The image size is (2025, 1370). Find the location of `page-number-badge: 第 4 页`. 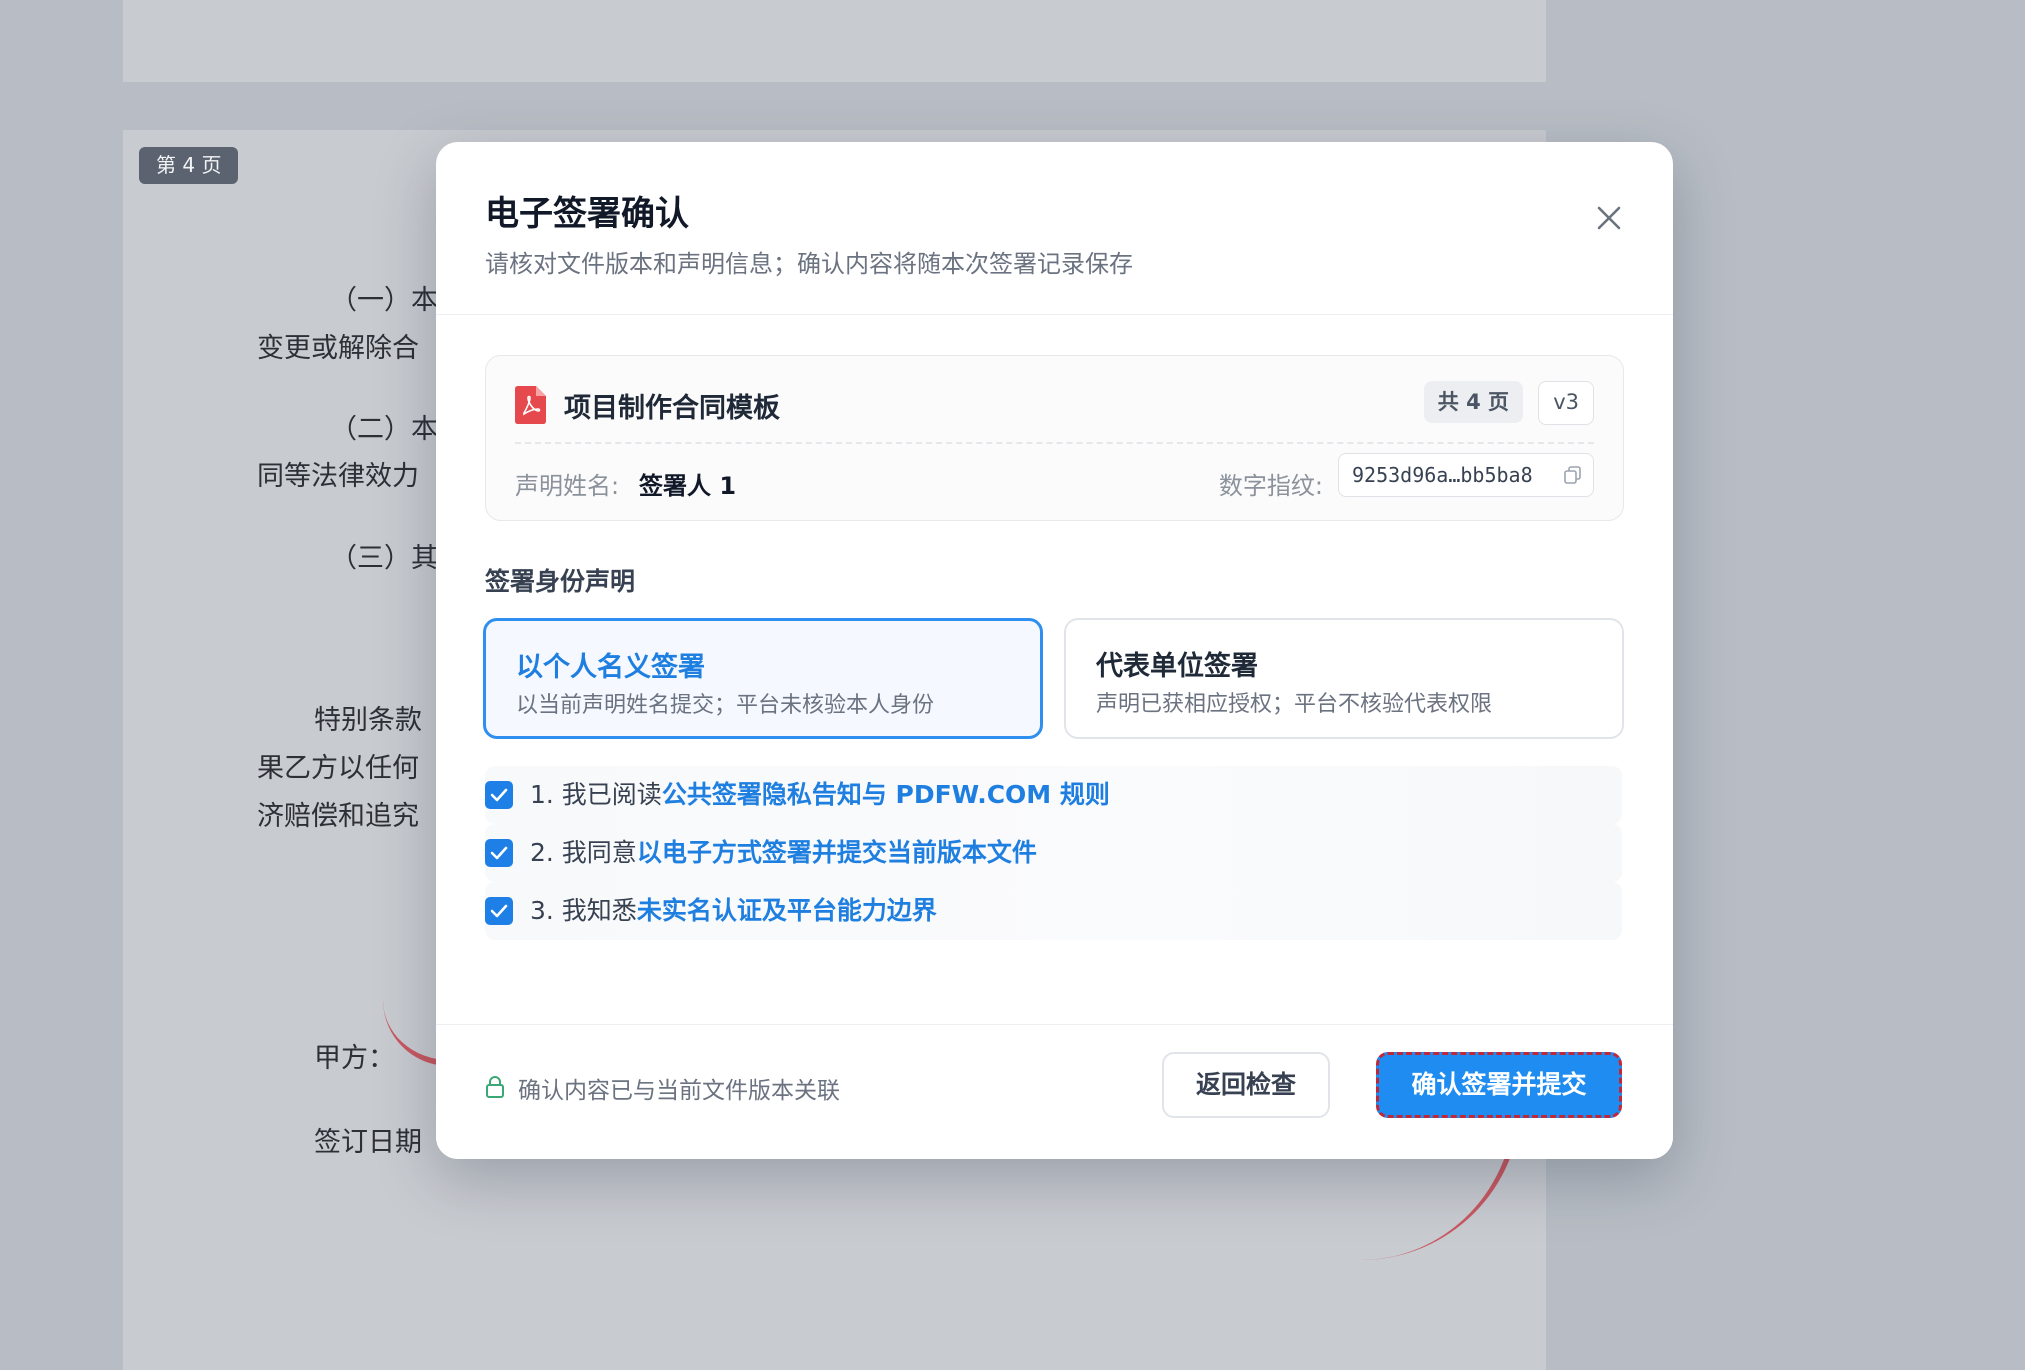

page-number-badge: 第 4 页 is located at coordinates (189, 165).